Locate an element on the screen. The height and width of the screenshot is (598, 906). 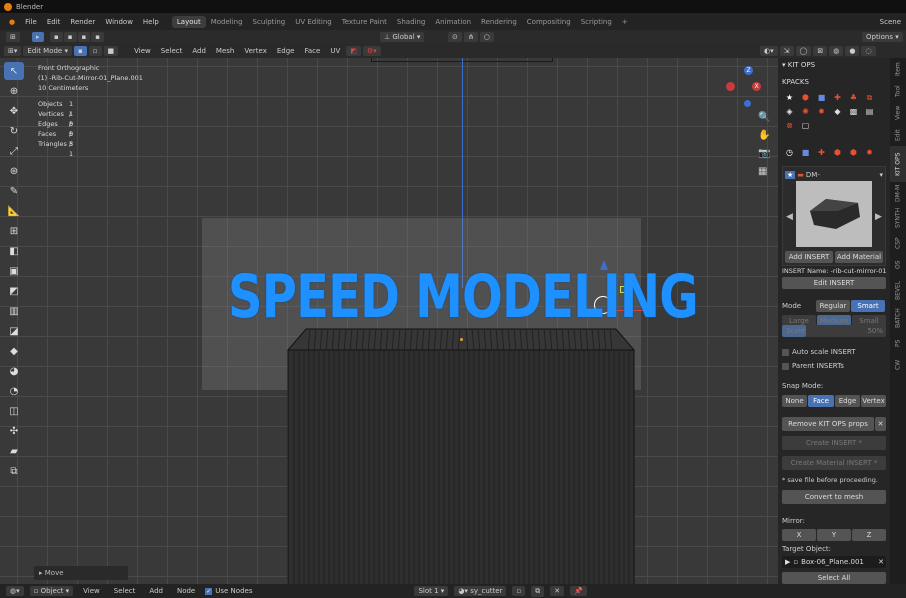
add-material-button: Add Material is located at coordinates (859, 257).